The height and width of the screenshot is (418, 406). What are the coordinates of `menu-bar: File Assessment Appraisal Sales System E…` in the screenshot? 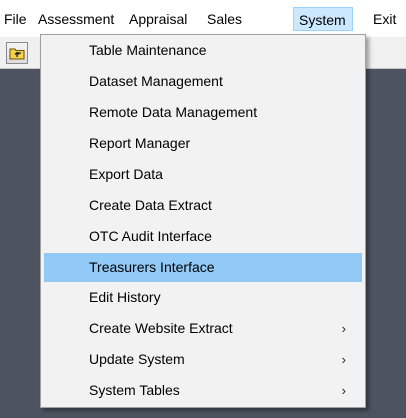 It's located at (203, 18).